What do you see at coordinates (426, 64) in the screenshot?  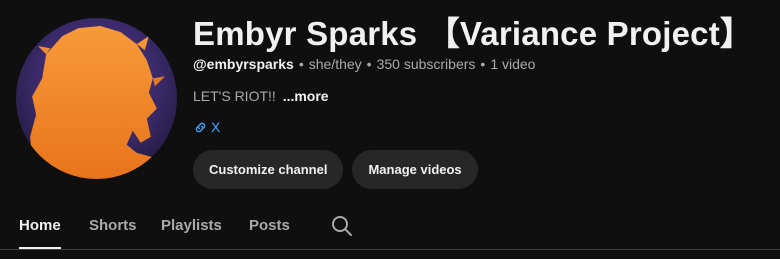 I see `subscriber-count: 350 subscribers` at bounding box center [426, 64].